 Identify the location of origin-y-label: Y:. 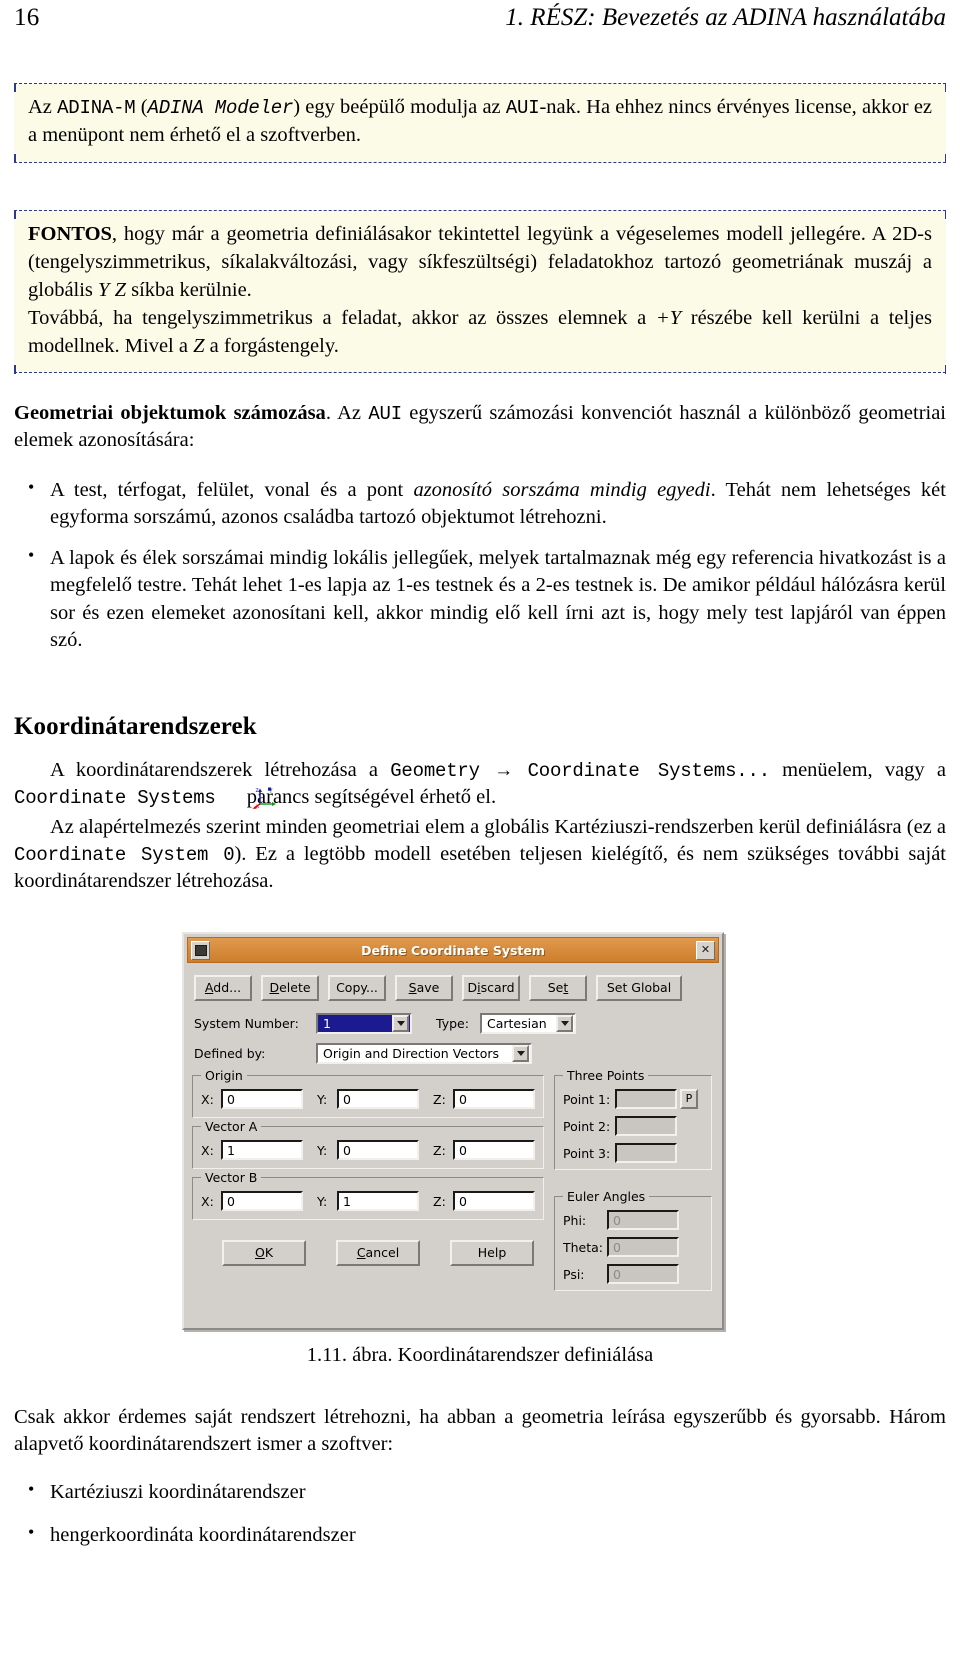
(322, 1099).